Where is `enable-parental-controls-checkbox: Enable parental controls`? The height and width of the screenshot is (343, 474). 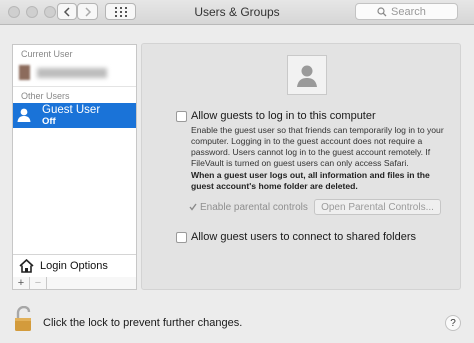 enable-parental-controls-checkbox: Enable parental controls is located at coordinates (254, 207).